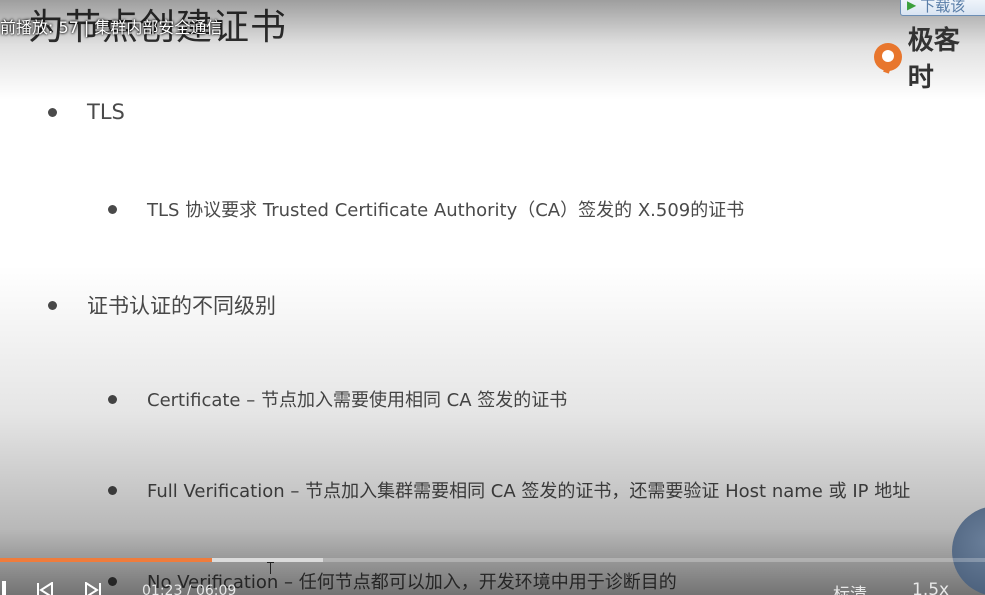  I want to click on download-button: ▶ 下载该, so click(942, 8).